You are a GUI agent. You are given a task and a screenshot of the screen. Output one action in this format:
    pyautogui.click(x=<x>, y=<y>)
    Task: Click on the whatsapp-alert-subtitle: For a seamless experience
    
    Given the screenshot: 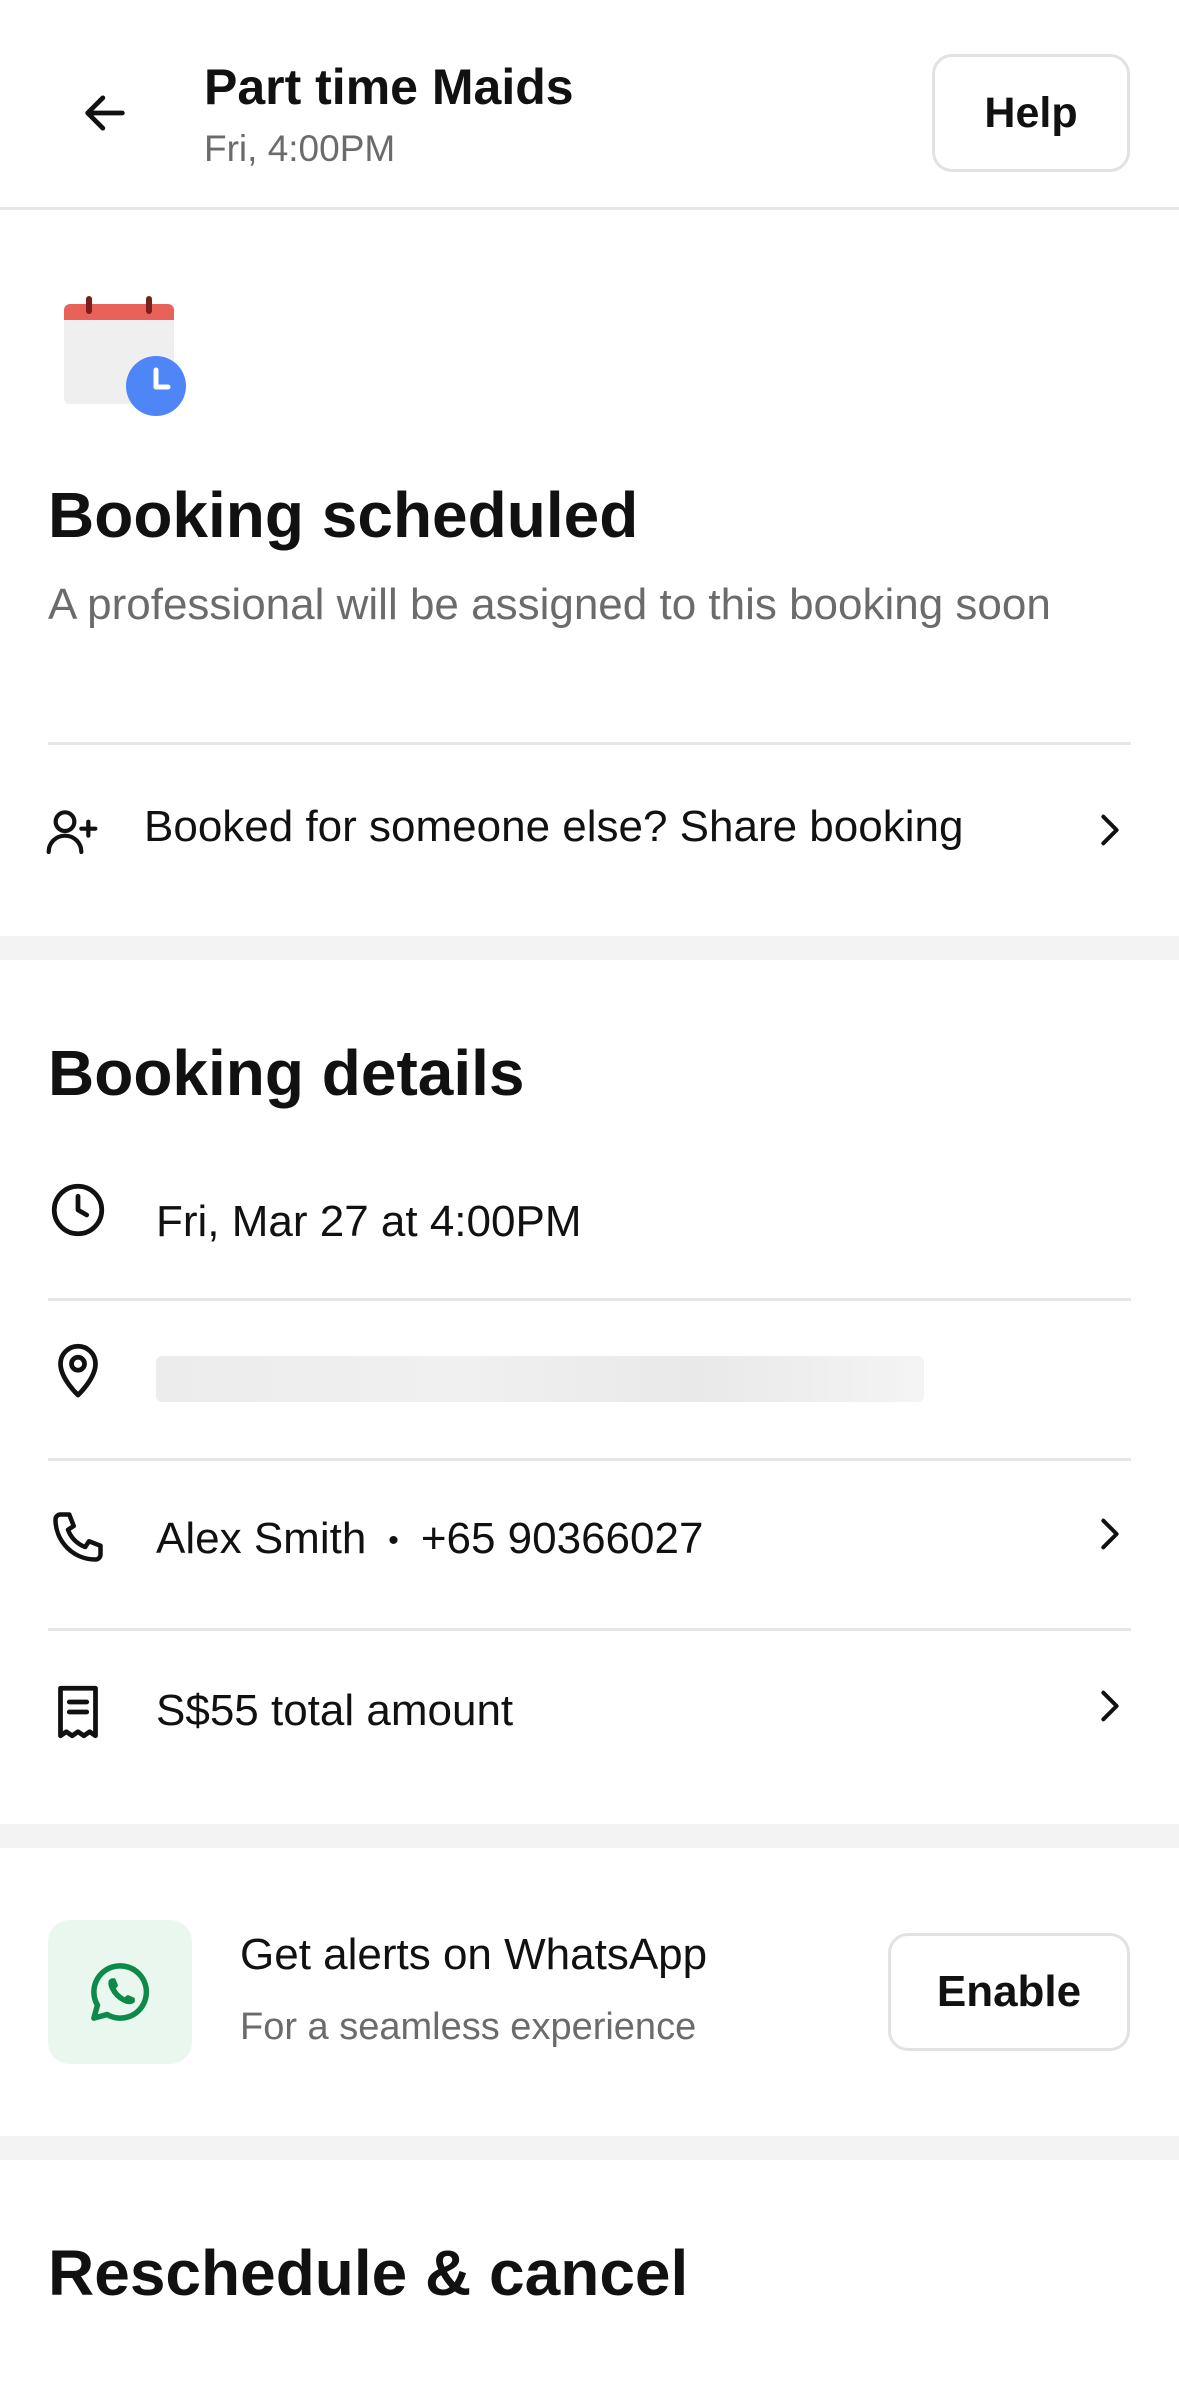 What is the action you would take?
    pyautogui.click(x=468, y=2027)
    